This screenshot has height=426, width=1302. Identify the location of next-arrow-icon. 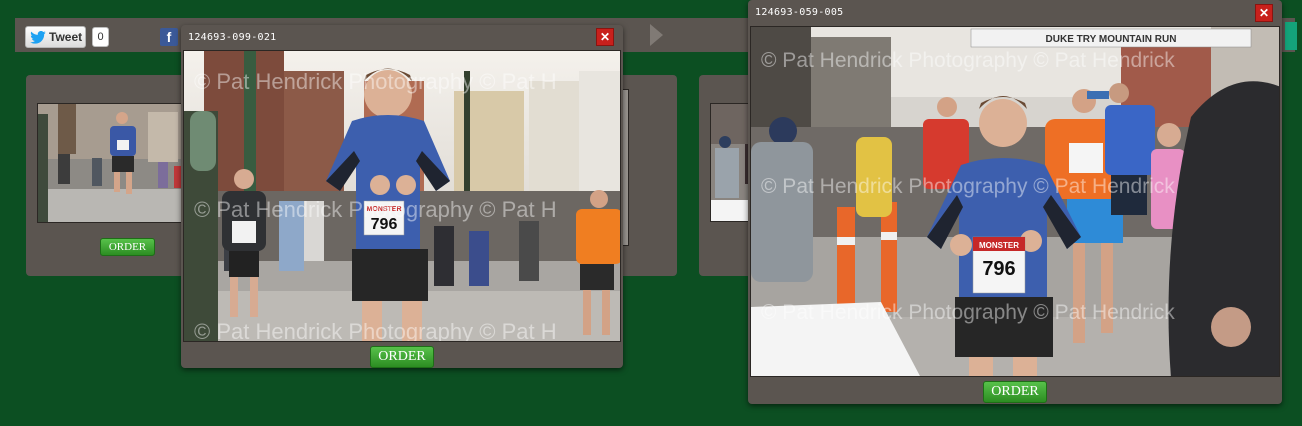
(656, 35).